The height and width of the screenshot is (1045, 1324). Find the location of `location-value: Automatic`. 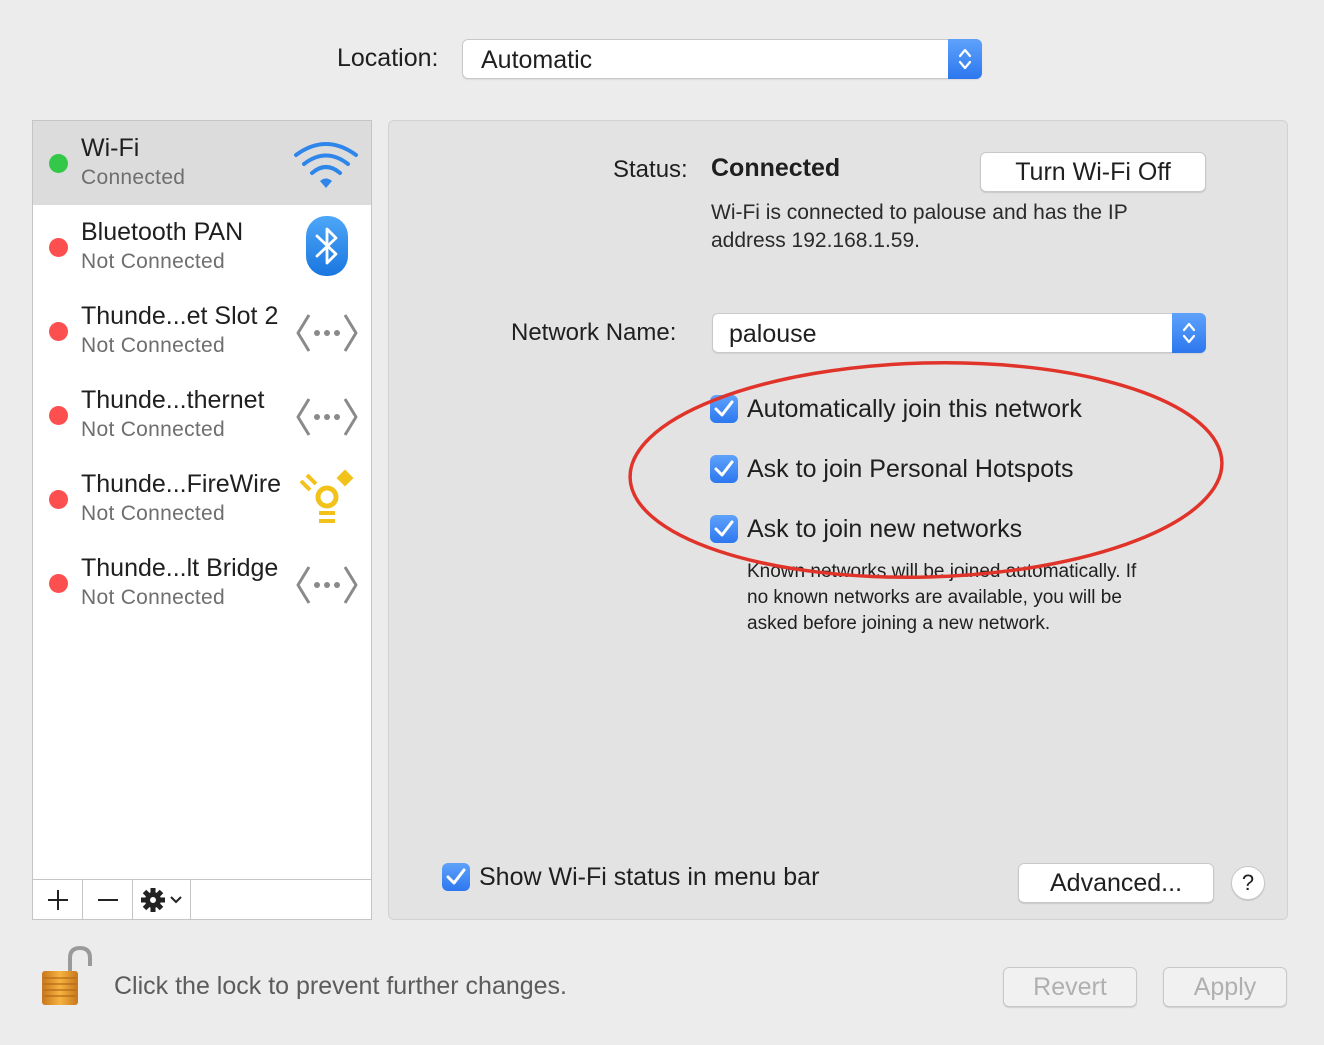

location-value: Automatic is located at coordinates (537, 60).